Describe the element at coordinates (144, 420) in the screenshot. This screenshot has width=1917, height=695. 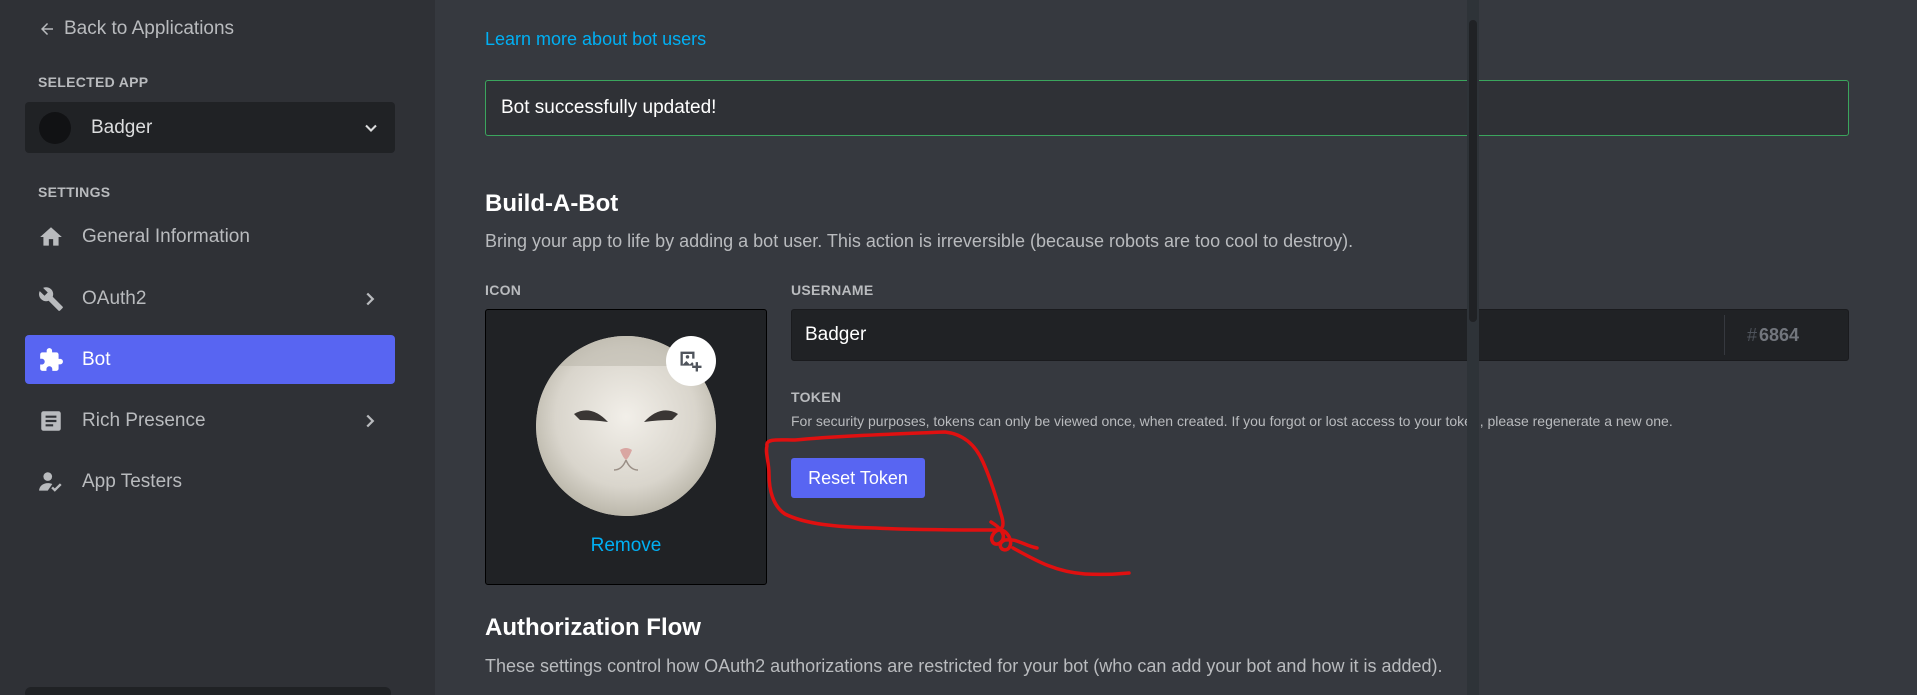
I see `sidebar-item-label: Rich Presence` at that location.